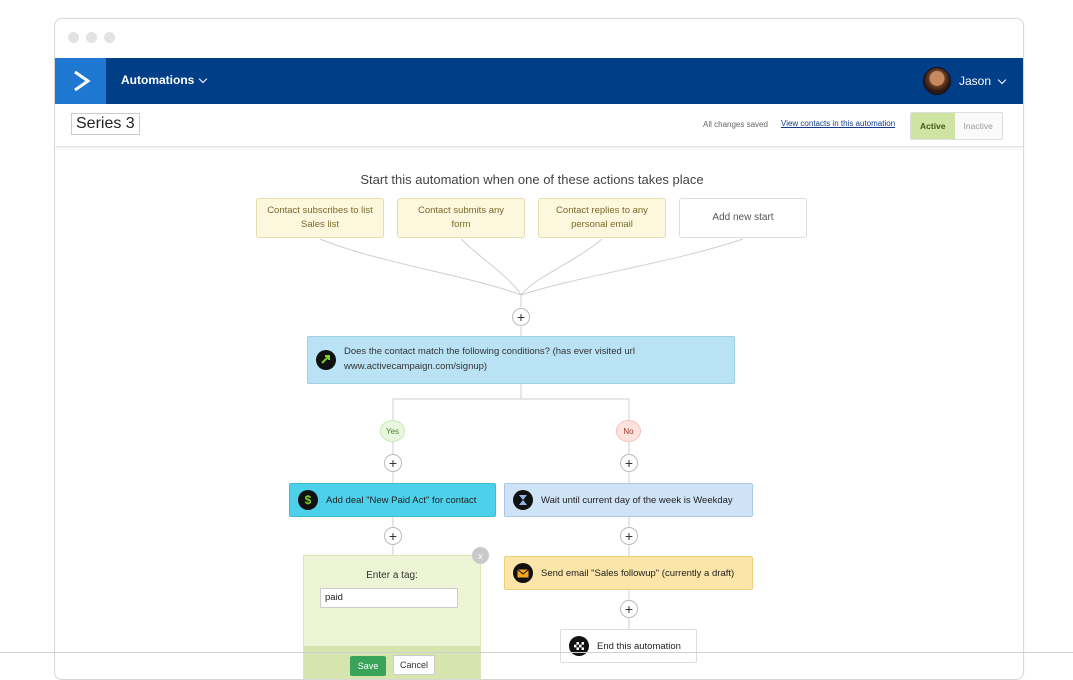 This screenshot has width=1073, height=680. Describe the element at coordinates (639, 646) in the screenshot. I see `end-automation-text: End this automation` at that location.